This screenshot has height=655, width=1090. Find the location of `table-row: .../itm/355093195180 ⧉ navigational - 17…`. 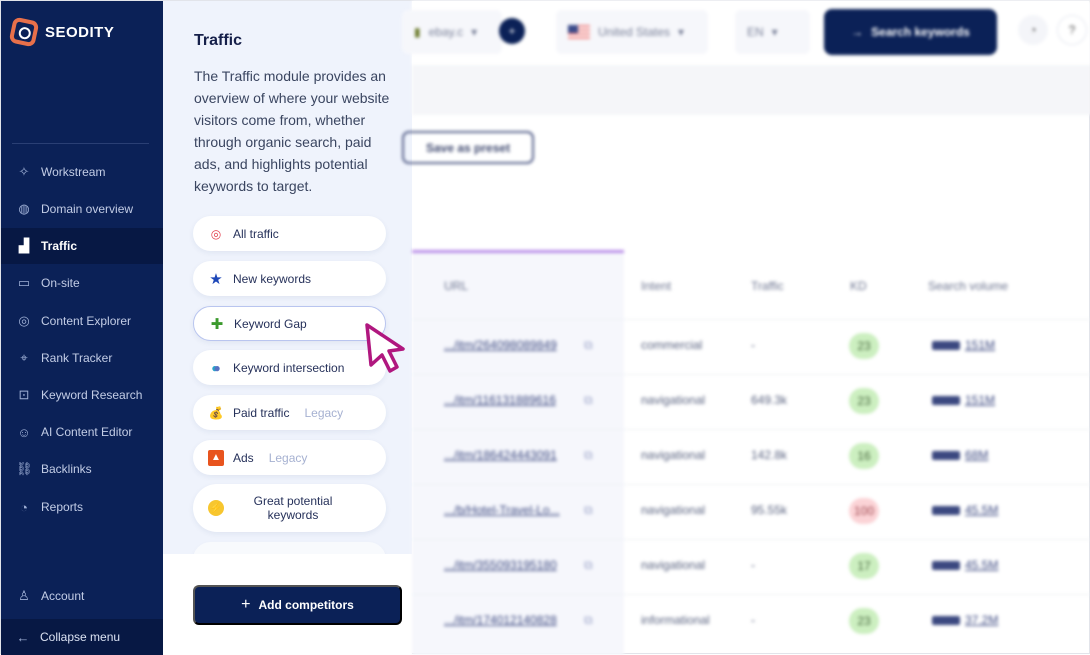

table-row: .../itm/355093195180 ⧉ navigational - 17… is located at coordinates (751, 566).